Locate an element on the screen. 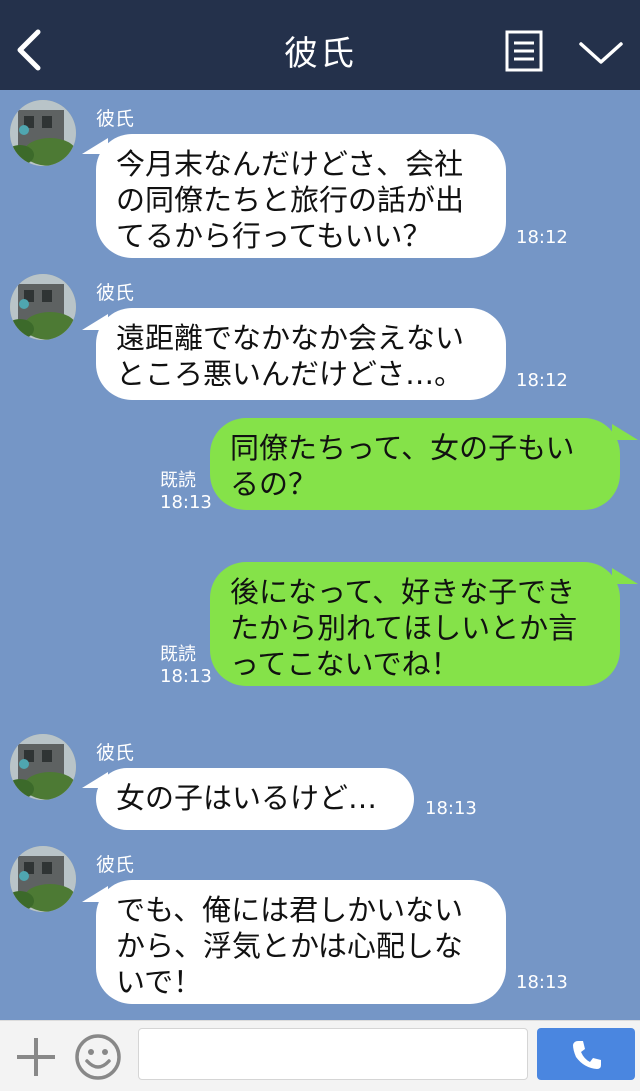 Image resolution: width=640 pixels, height=1091 pixels. chat-header: 彼氏 is located at coordinates (320, 45).